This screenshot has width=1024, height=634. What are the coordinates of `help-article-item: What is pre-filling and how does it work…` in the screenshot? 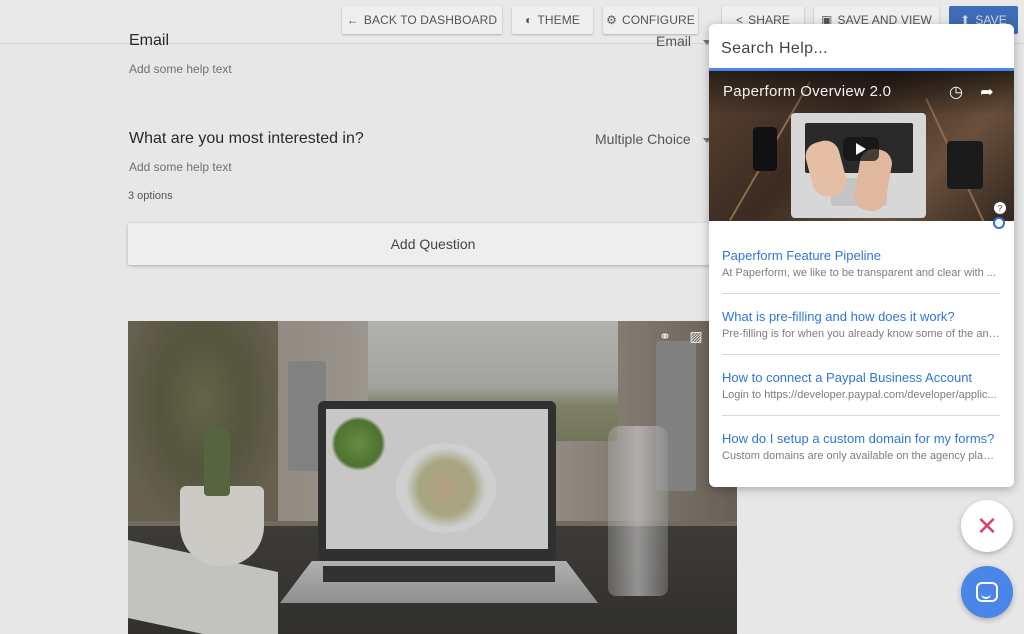 It's located at (861, 324).